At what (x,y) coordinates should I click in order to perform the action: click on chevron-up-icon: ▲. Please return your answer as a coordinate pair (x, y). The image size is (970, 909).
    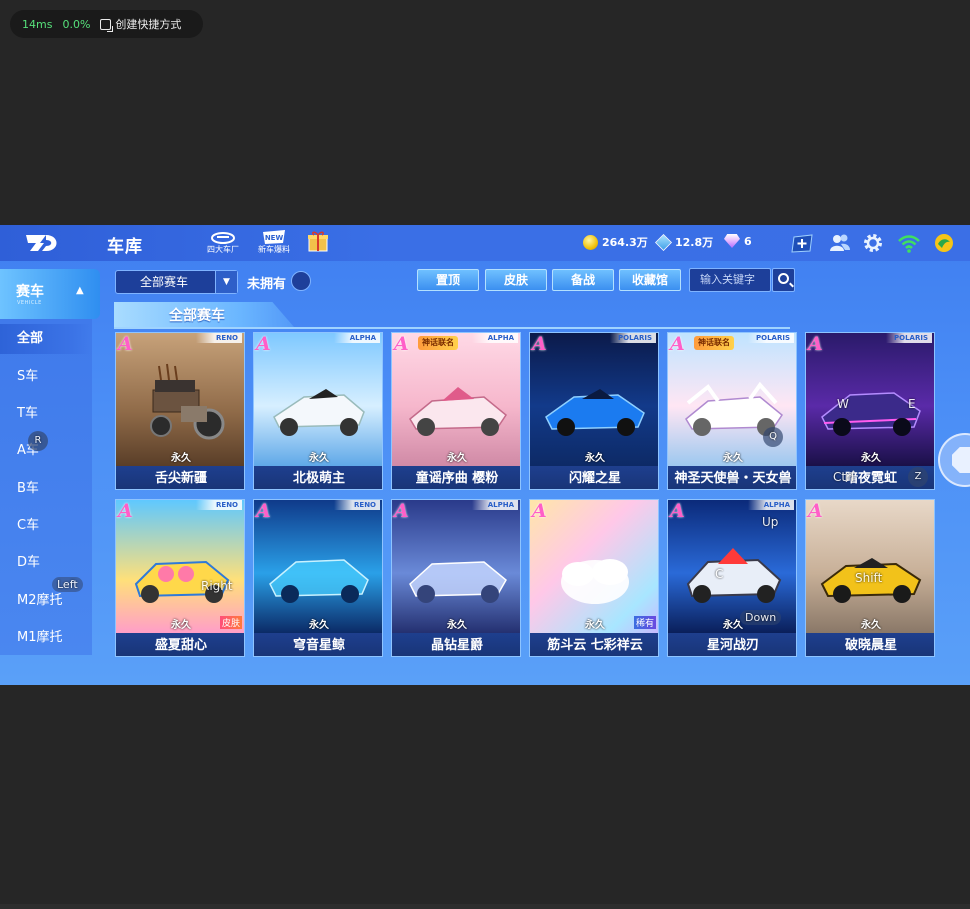
    Looking at the image, I should click on (80, 290).